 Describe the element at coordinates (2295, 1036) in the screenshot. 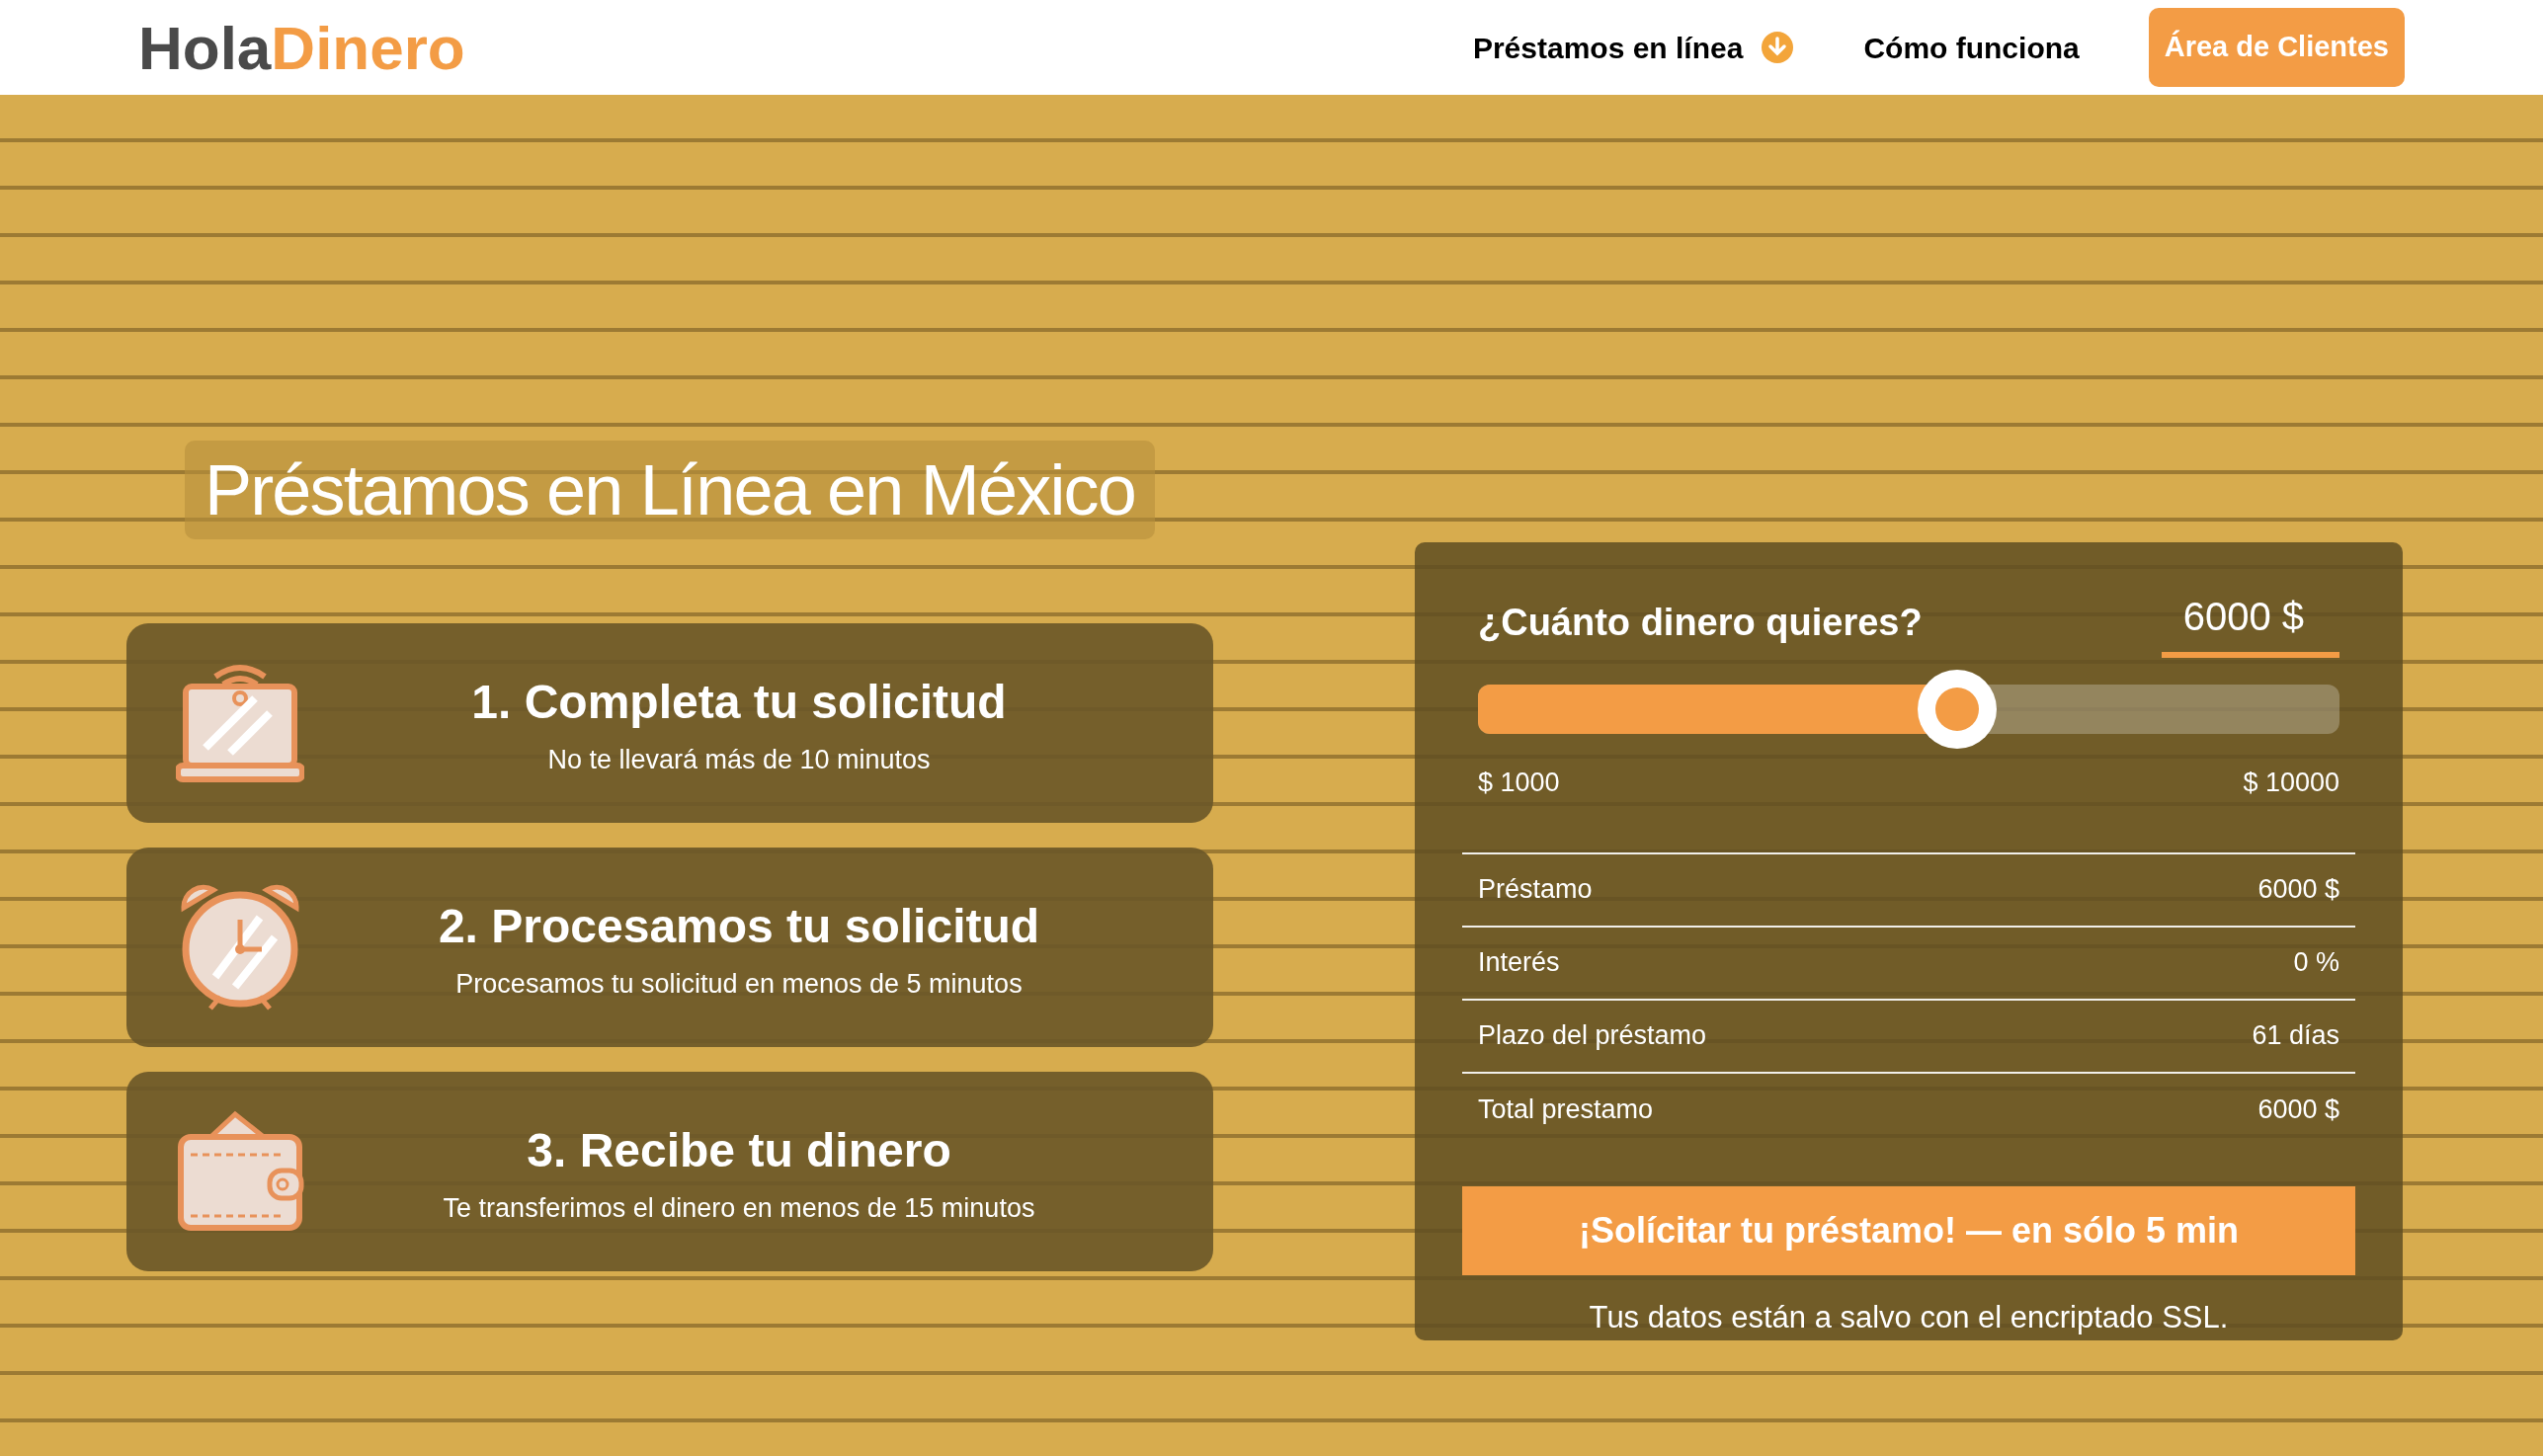

I see `summary-value: 61 días` at that location.